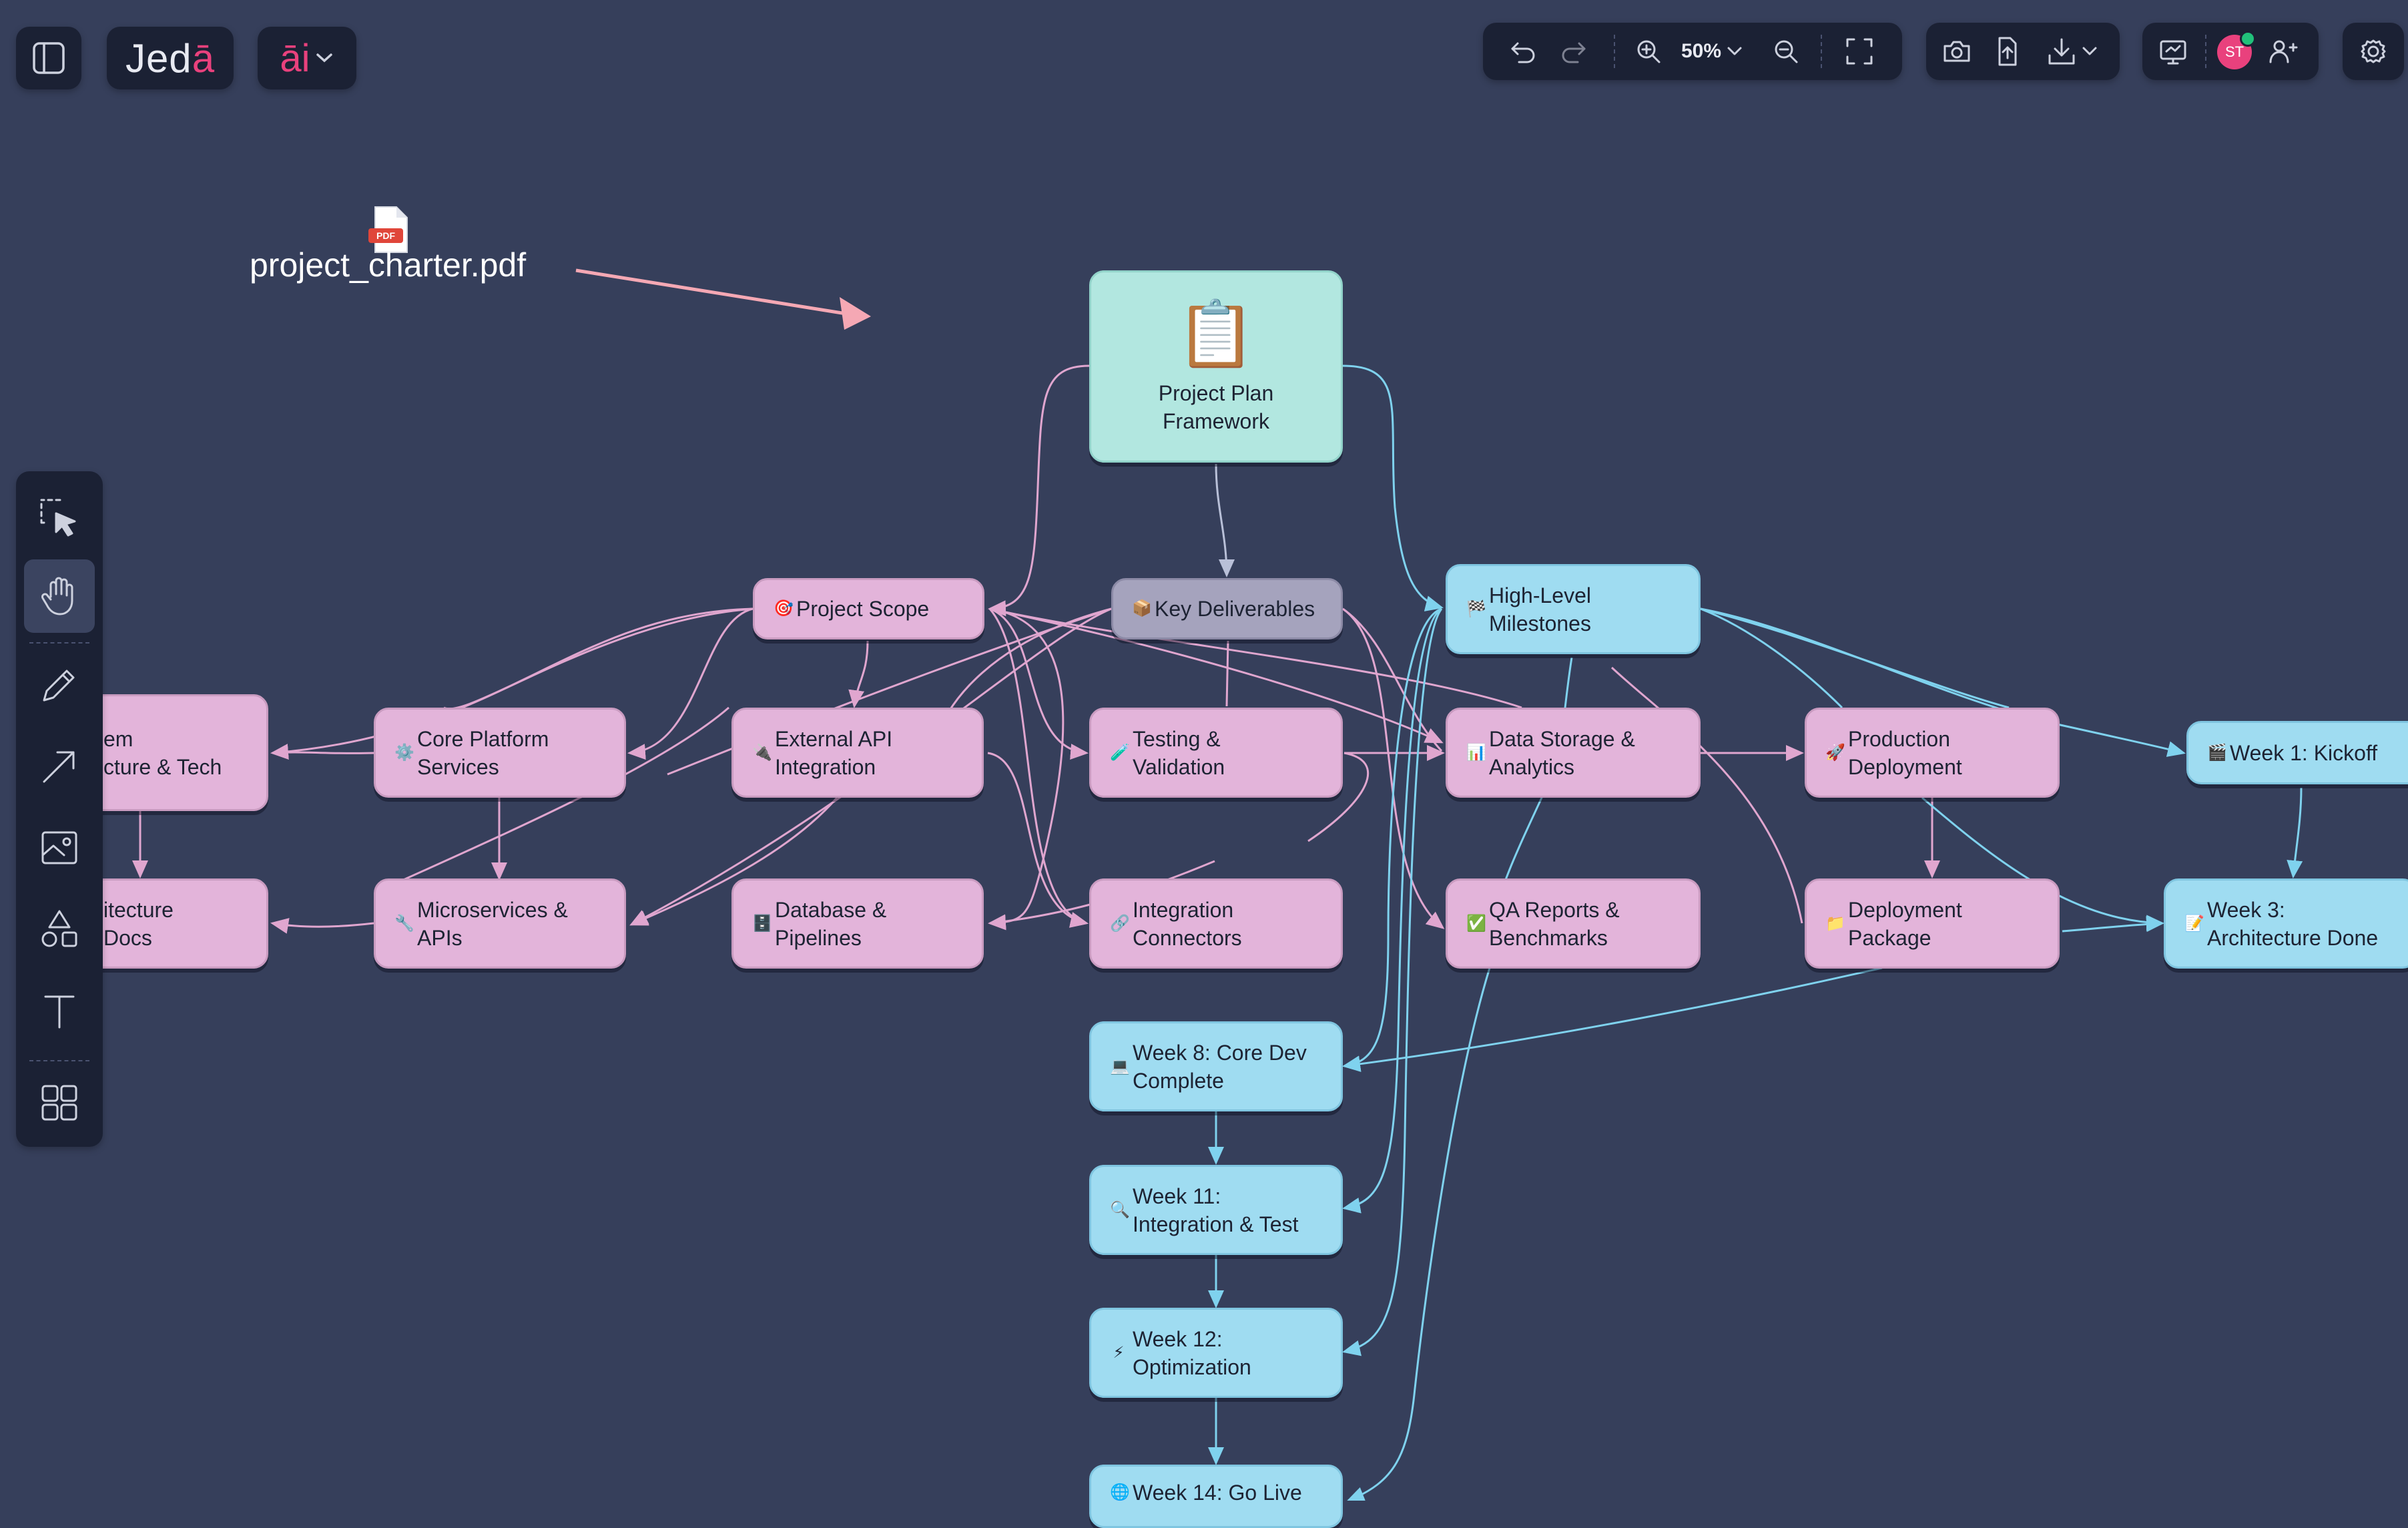 Image resolution: width=2408 pixels, height=1528 pixels. I want to click on node-label: Production Deployment, so click(1905, 753).